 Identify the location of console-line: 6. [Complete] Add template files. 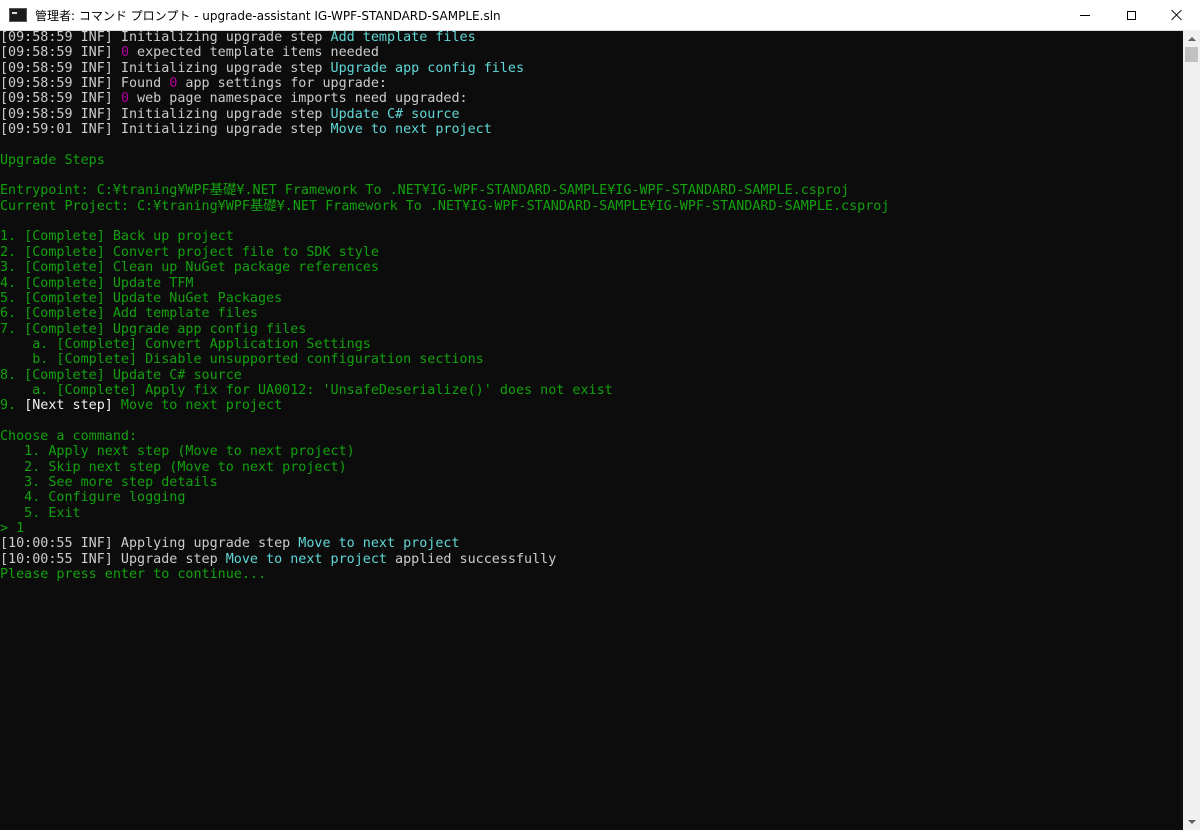
(591, 313).